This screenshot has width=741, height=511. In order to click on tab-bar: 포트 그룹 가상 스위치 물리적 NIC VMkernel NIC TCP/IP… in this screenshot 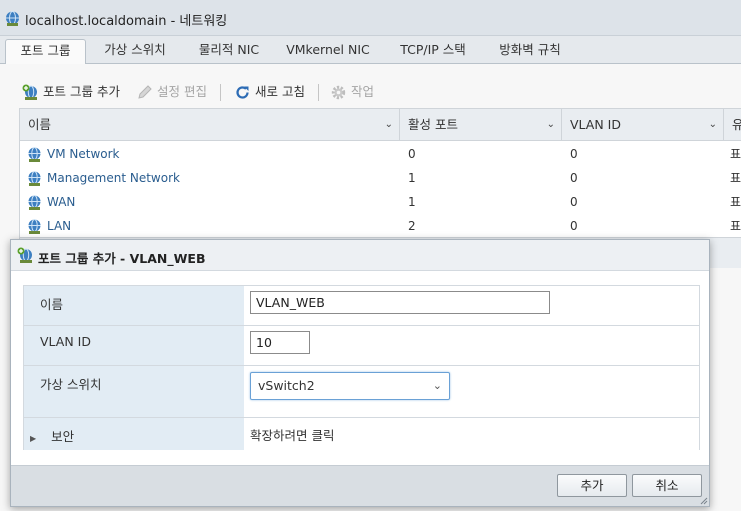, I will do `click(370, 50)`.